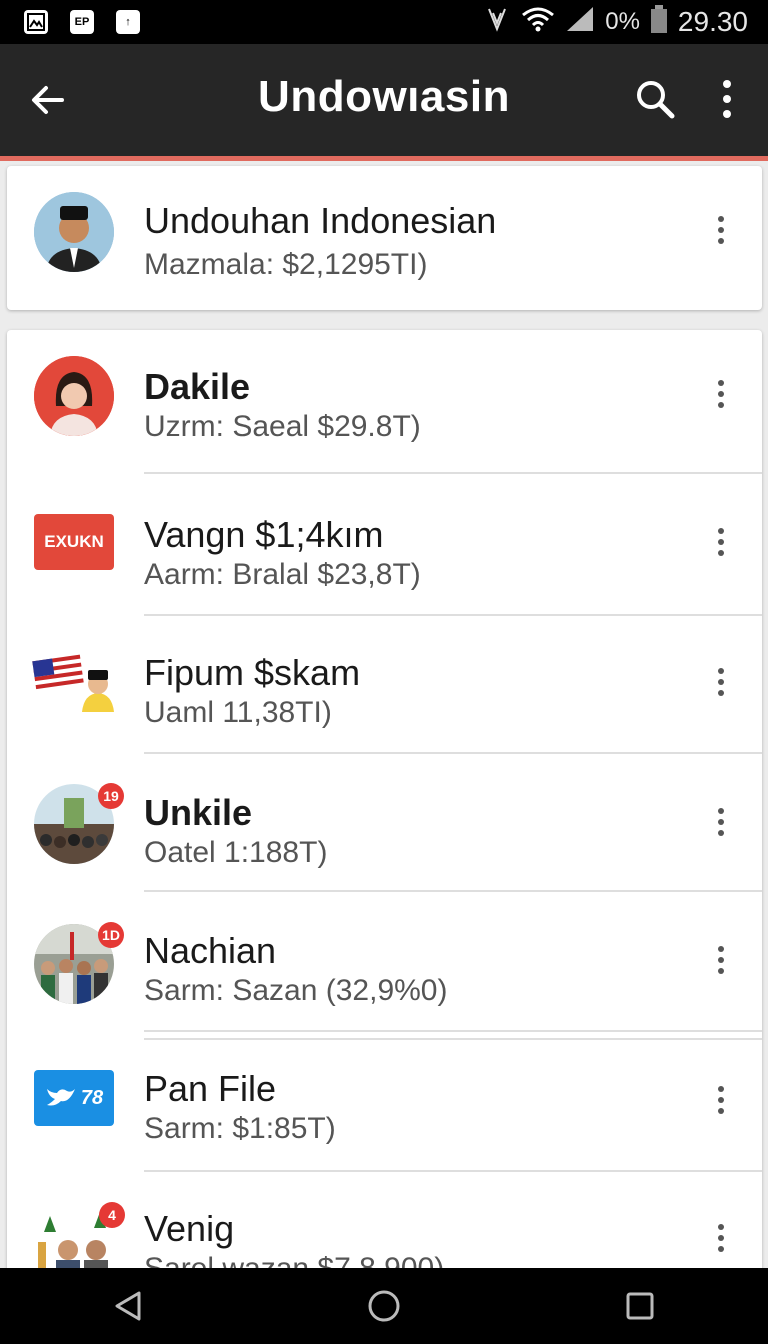  What do you see at coordinates (282, 574) in the screenshot?
I see `item-subtitle: Aarm: Bralal $23,8T)` at bounding box center [282, 574].